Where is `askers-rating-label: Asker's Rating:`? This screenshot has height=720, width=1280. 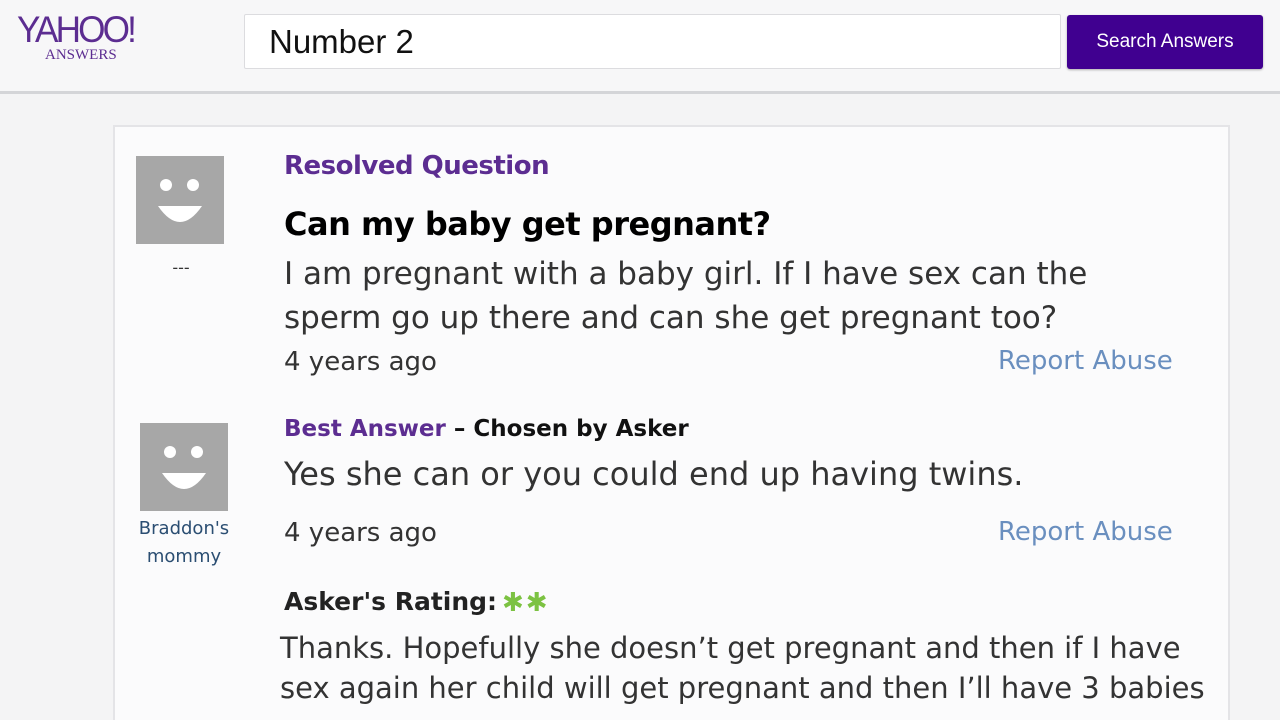
askers-rating-label: Asker's Rating: is located at coordinates (391, 601).